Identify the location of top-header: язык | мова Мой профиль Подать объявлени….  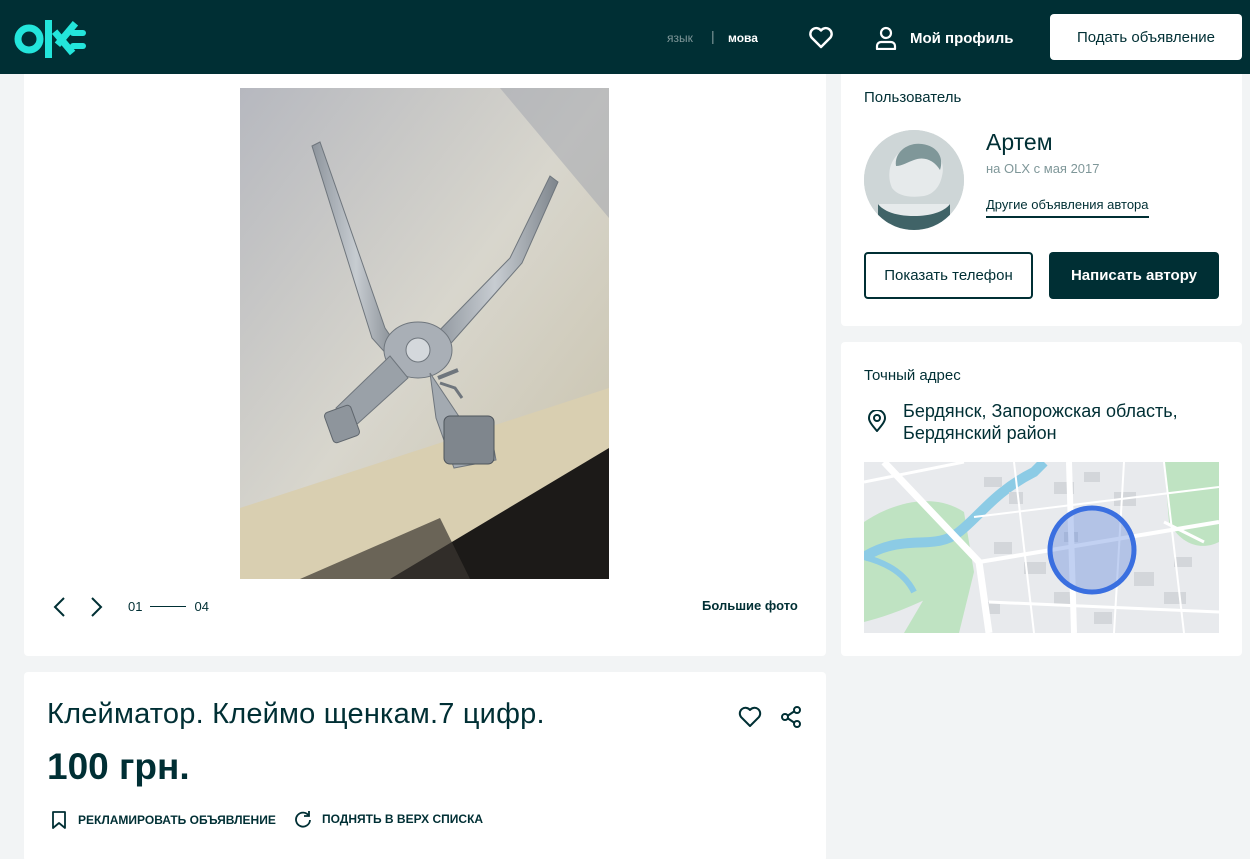
(625, 37).